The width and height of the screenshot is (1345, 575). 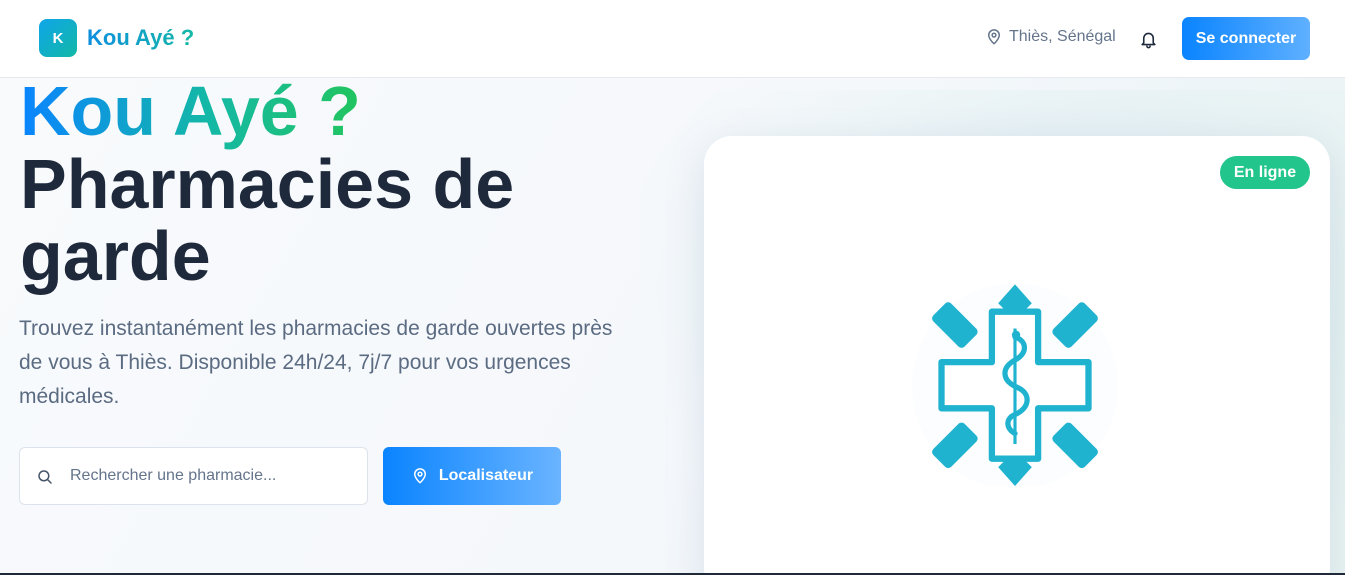 I want to click on brand-name: Kou Ayé ?, so click(x=140, y=38).